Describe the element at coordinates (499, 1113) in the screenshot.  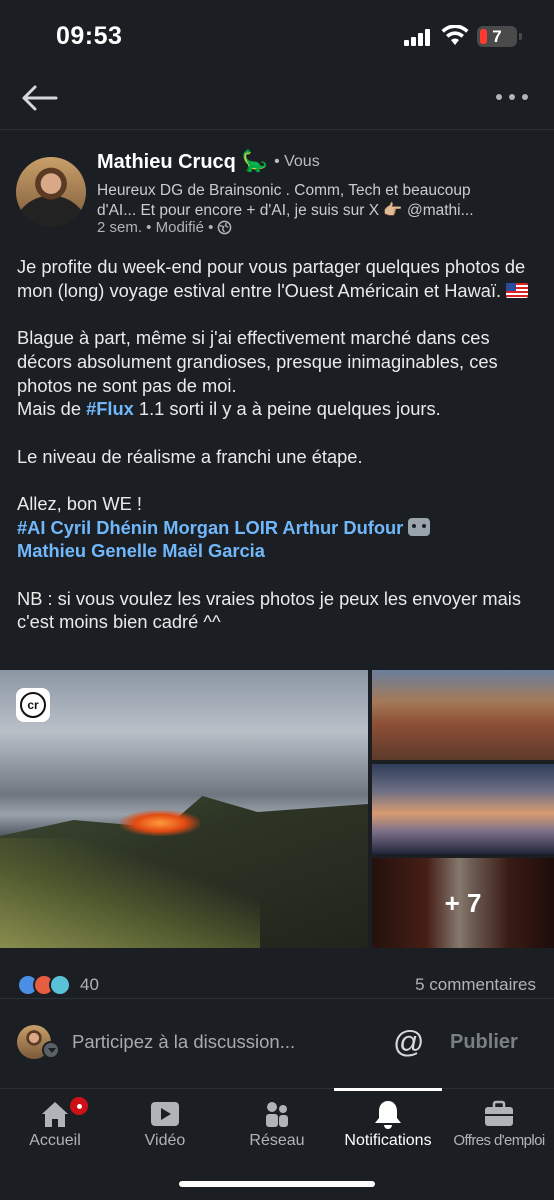
I see `briefcase-icon` at that location.